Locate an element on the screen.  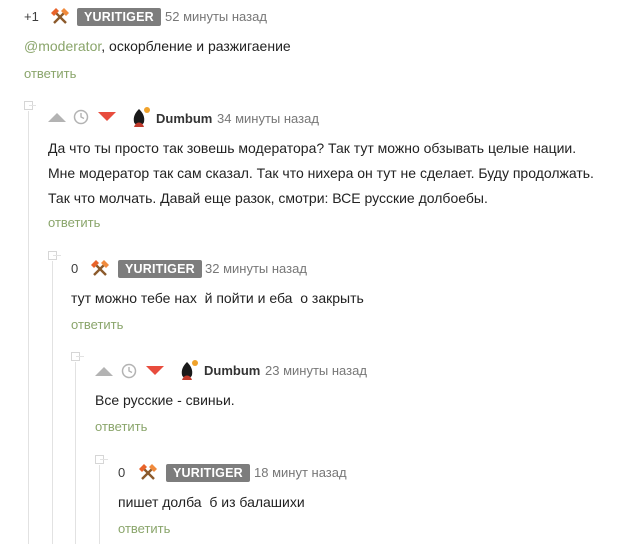
comment-text: @moderator, оскорбление и разжигаение is located at coordinates (157, 46).